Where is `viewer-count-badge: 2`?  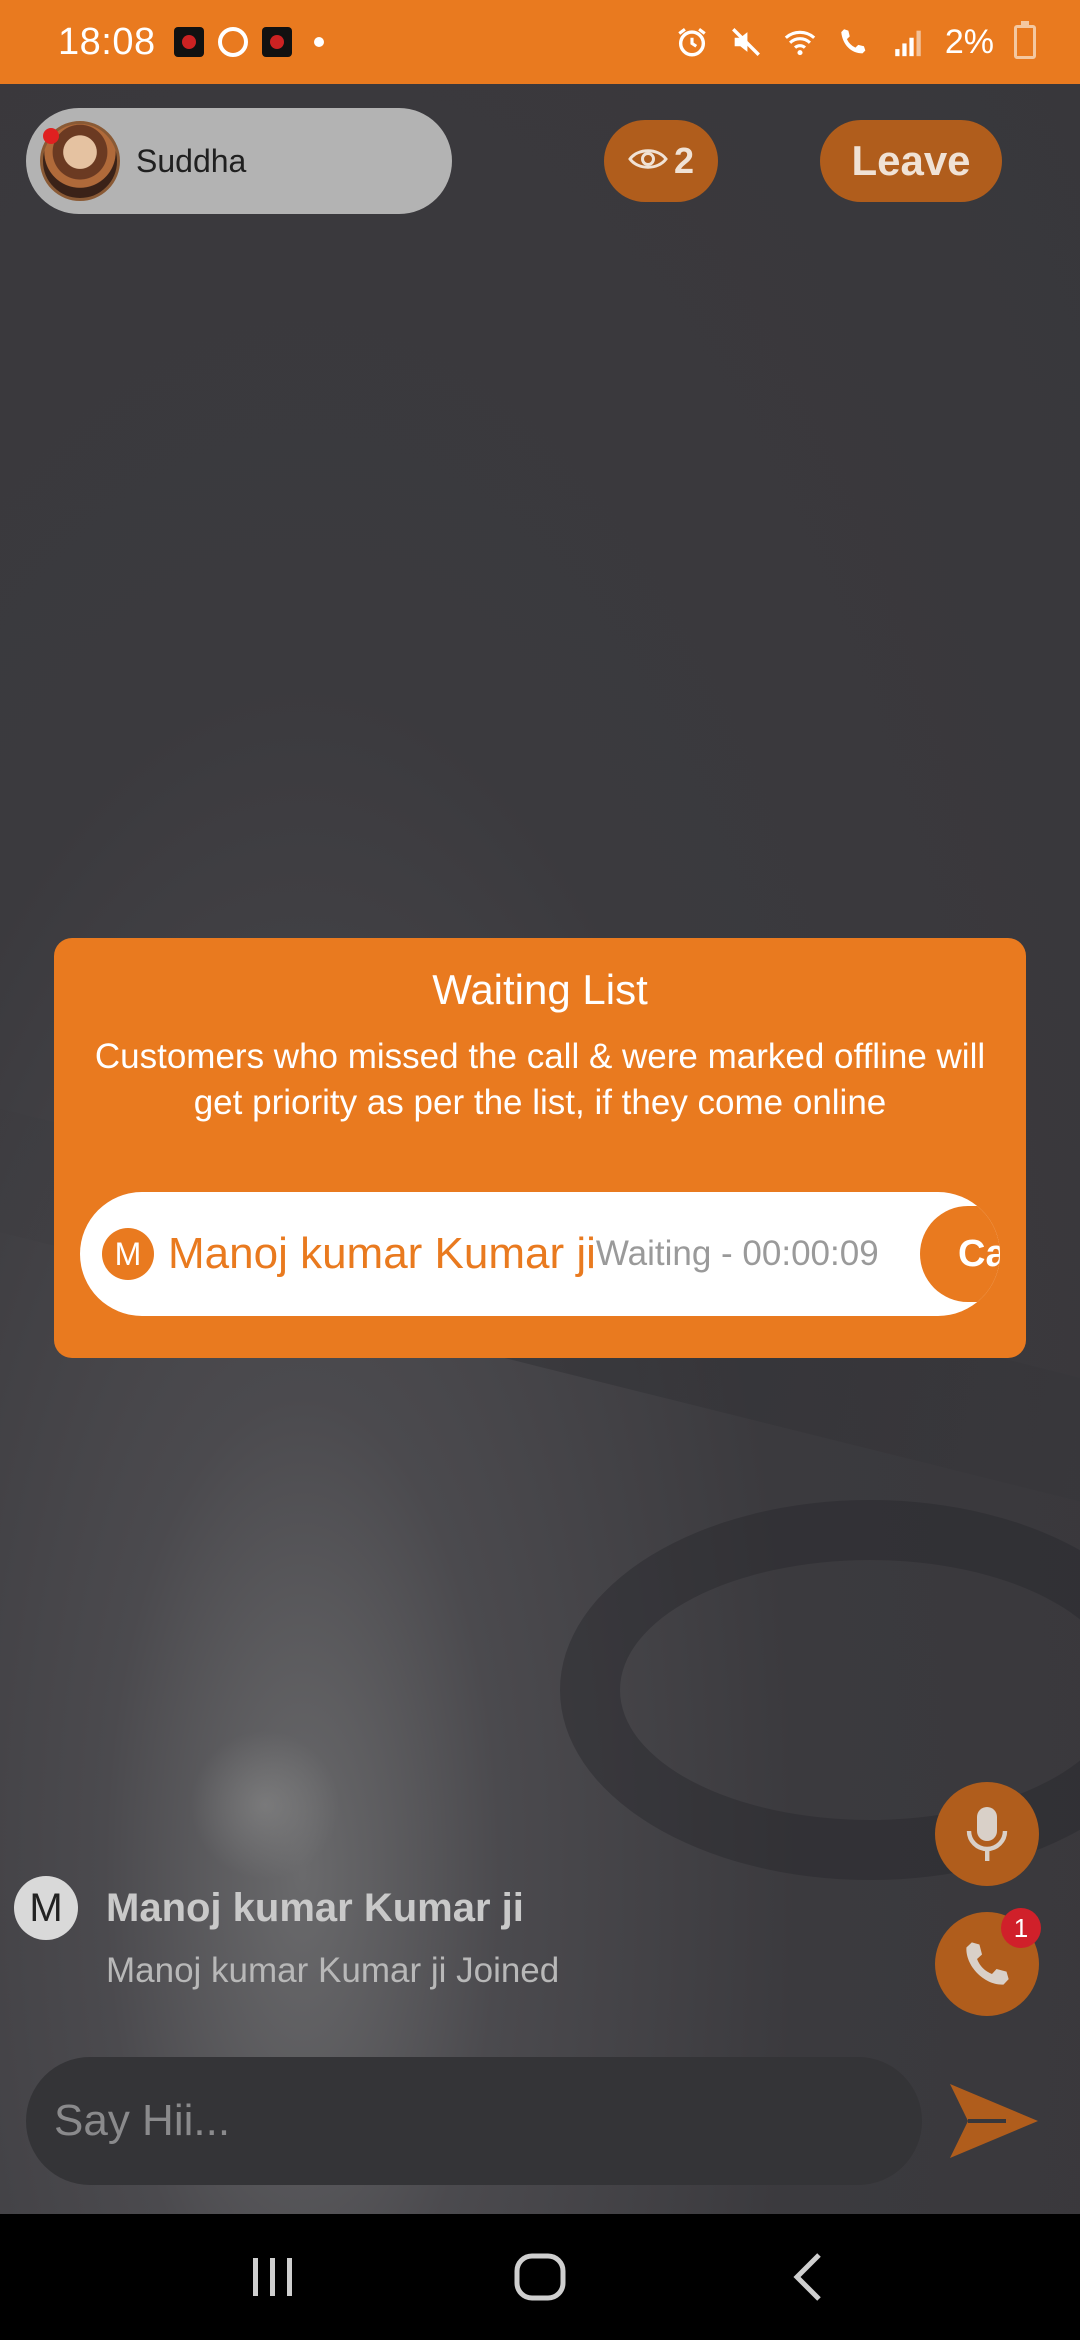
viewer-count-badge: 2 is located at coordinates (661, 161).